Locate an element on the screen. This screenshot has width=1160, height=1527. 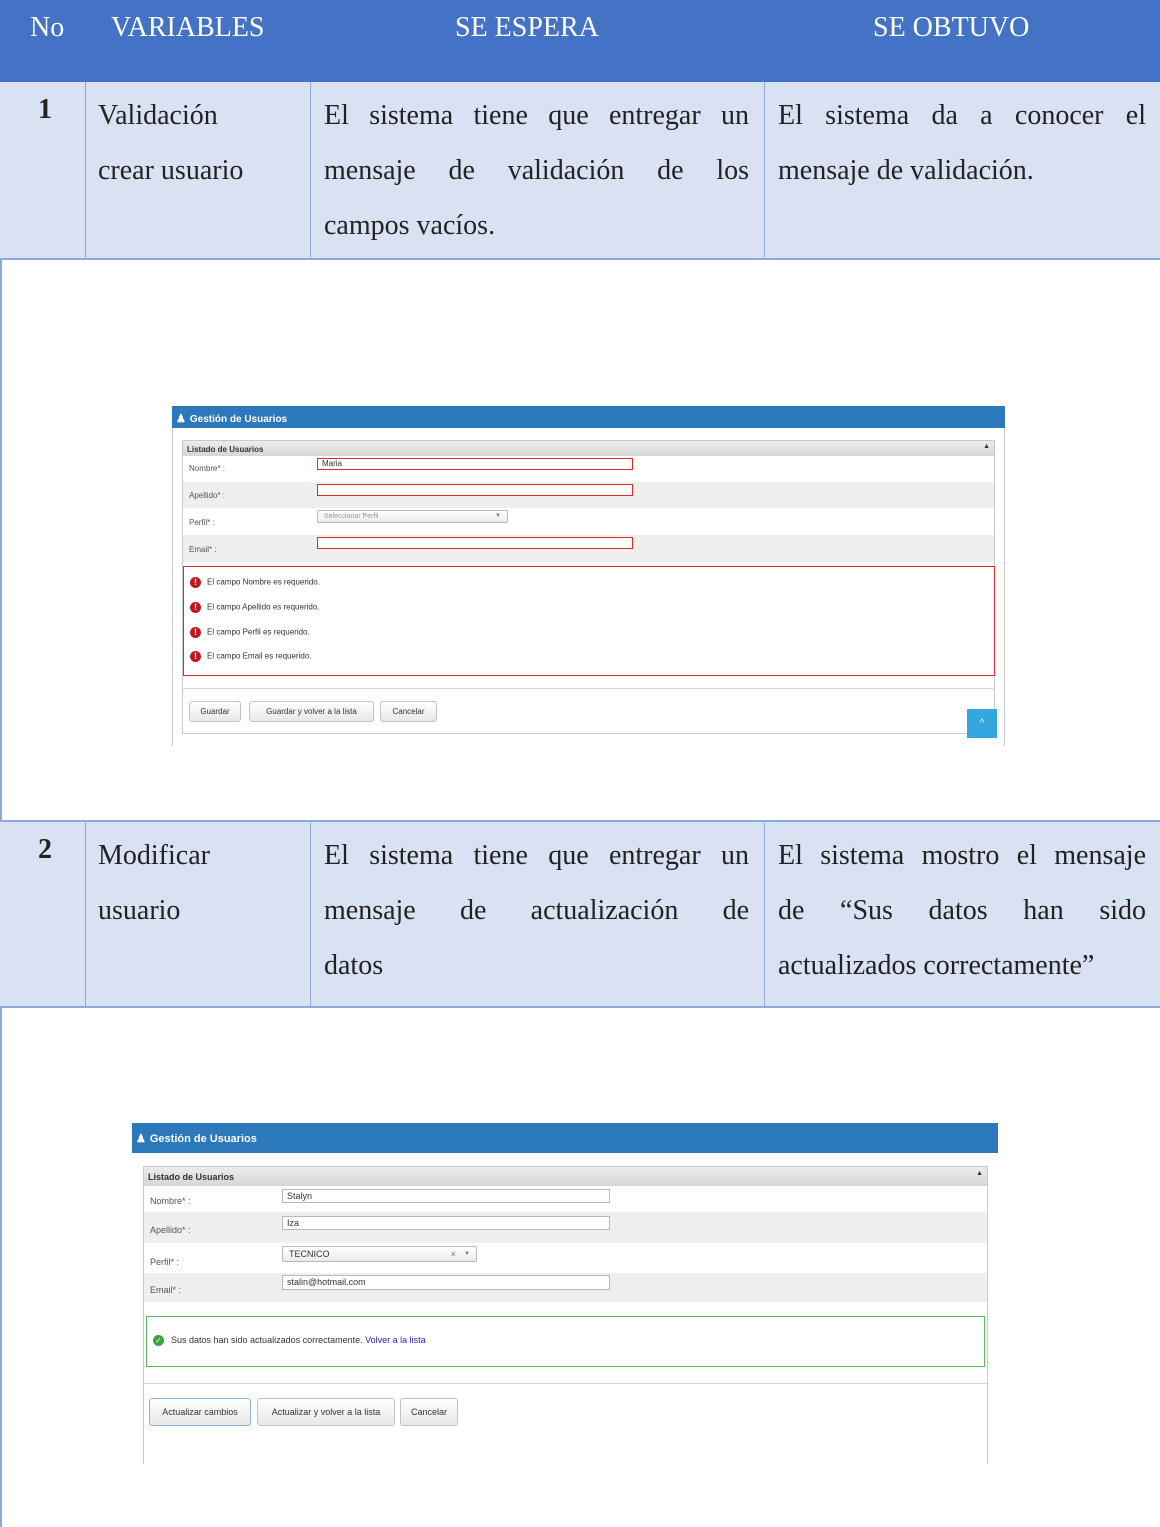
row-number: 2 is located at coordinates (45, 849).